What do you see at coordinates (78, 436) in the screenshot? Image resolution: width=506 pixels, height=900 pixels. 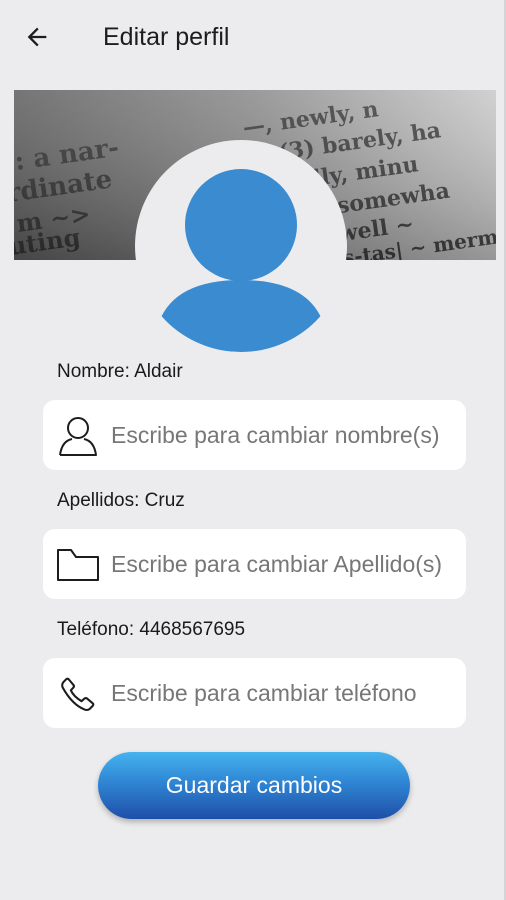 I see `person-outline-icon` at bounding box center [78, 436].